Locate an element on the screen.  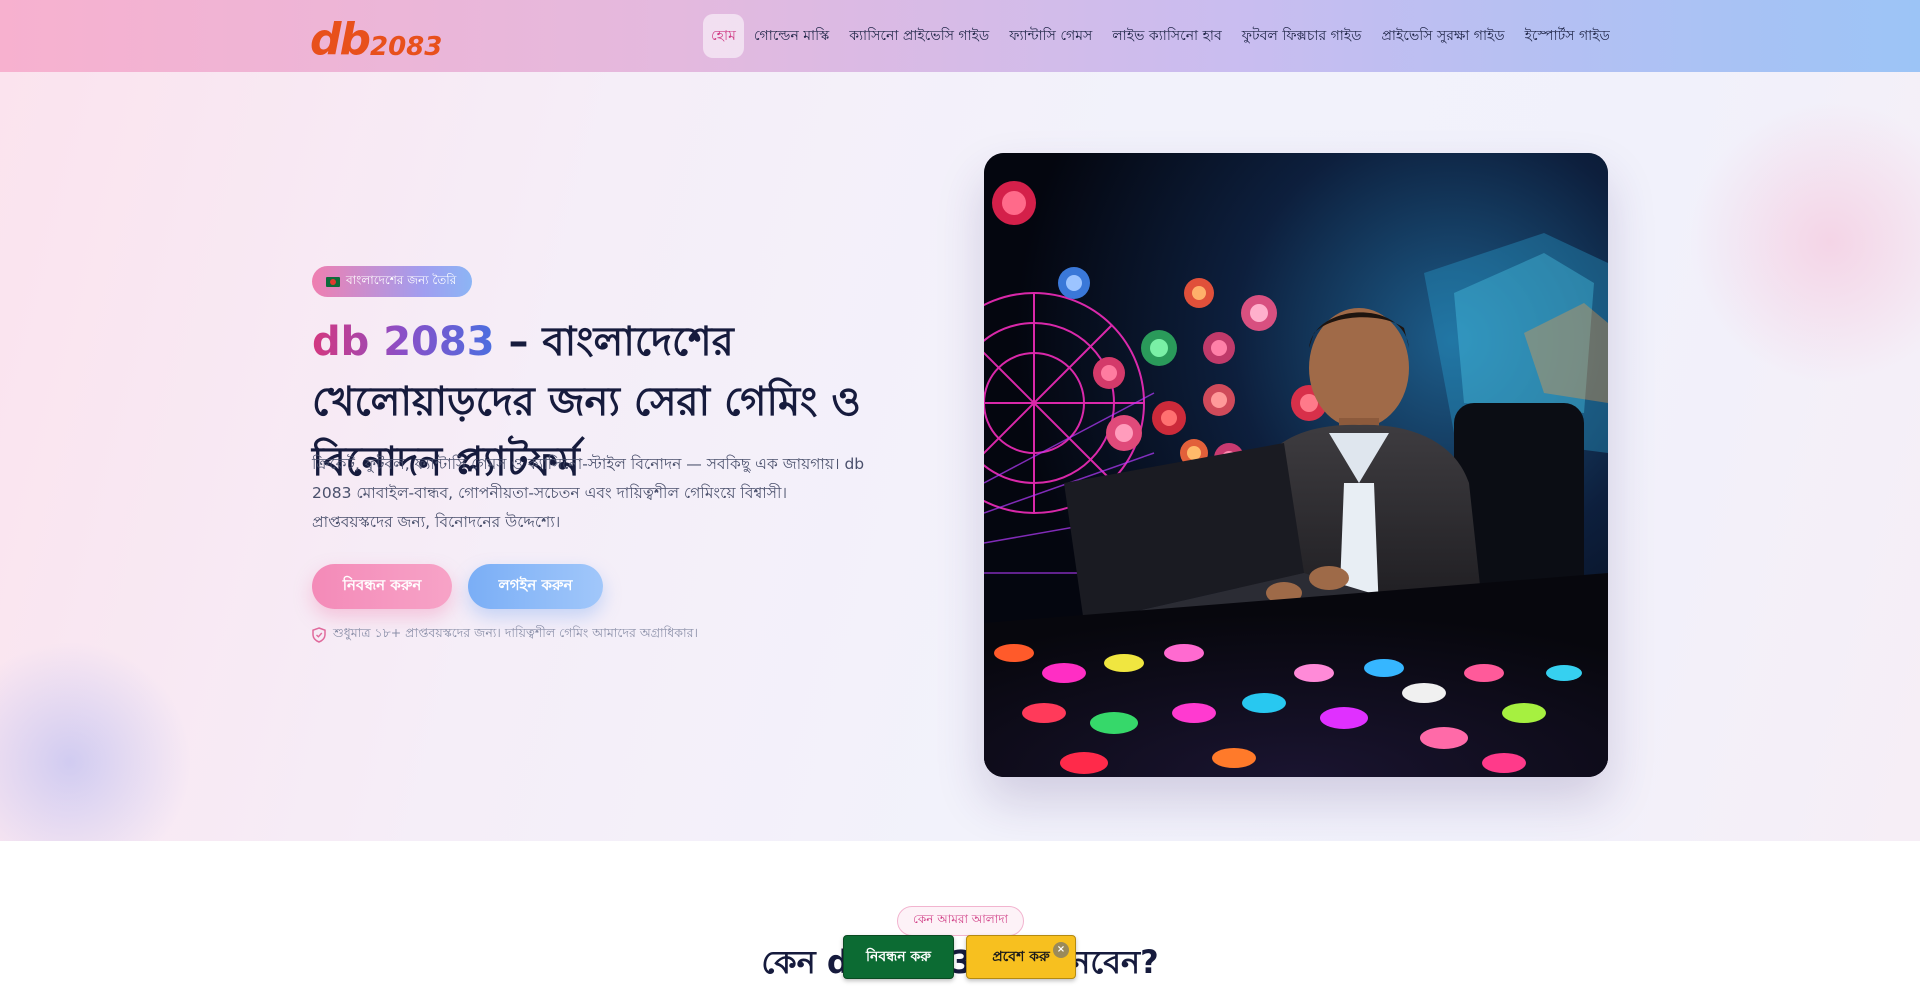
site-logo: db 2083 is located at coordinates (376, 39).